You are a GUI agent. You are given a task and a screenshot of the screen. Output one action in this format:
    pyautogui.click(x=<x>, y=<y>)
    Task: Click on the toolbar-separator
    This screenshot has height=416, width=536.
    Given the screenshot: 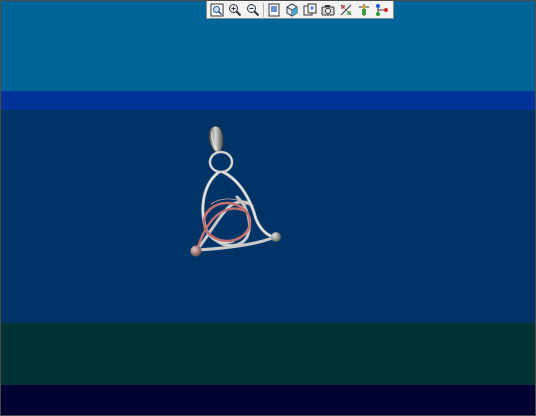 What is the action you would take?
    pyautogui.click(x=264, y=9)
    